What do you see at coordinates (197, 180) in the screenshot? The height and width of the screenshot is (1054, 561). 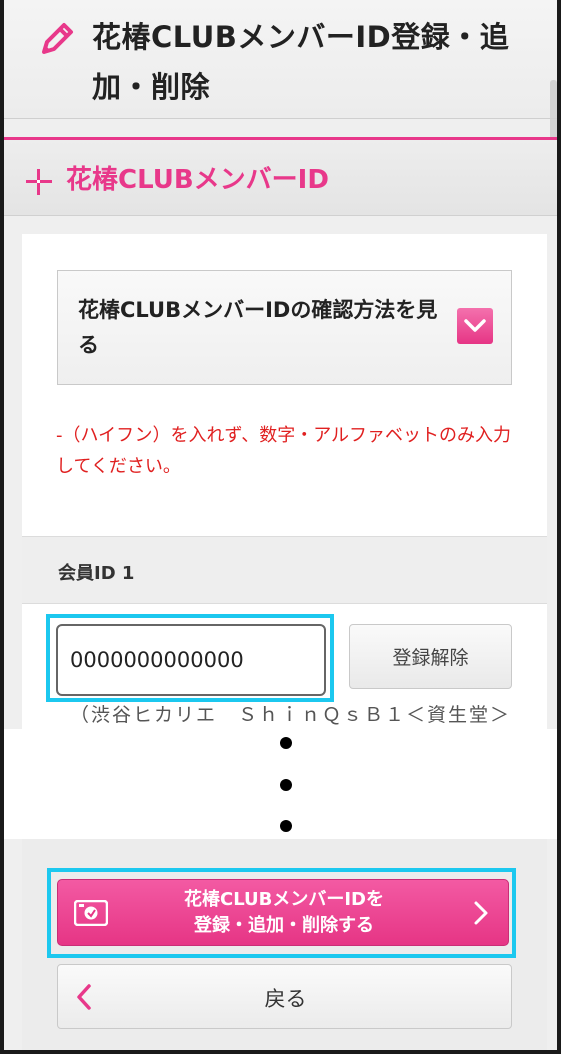 I see `section-title: 花椿CLUBメンバーID` at bounding box center [197, 180].